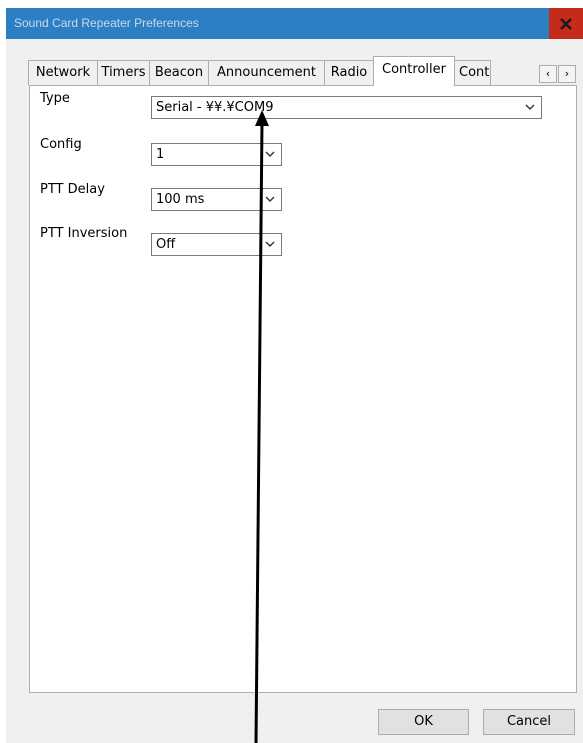 This screenshot has width=583, height=743. Describe the element at coordinates (472, 72) in the screenshot. I see `tab-cont: Cont` at that location.